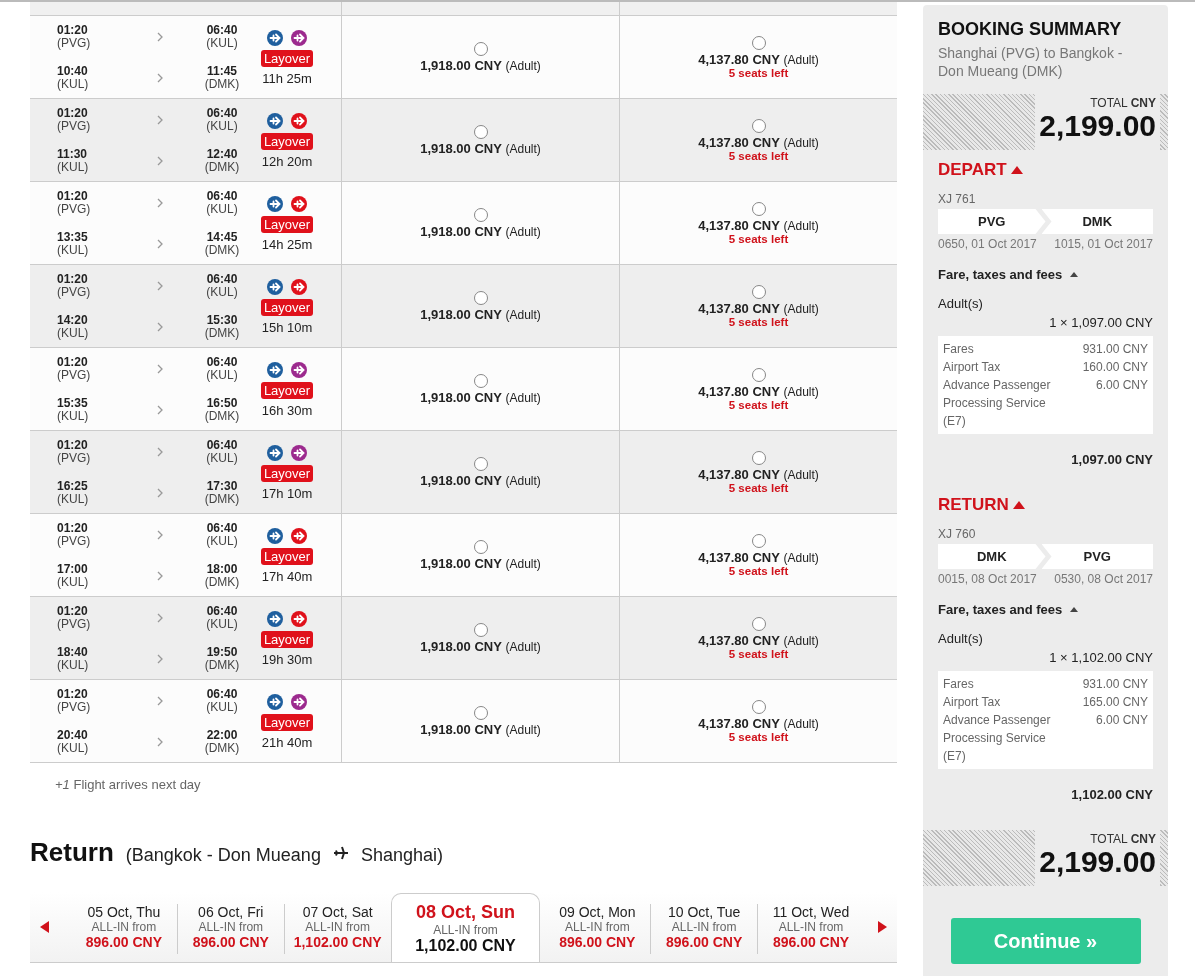 The height and width of the screenshot is (976, 1195). What do you see at coordinates (231, 929) in the screenshot?
I see `date-tab: 06 Oct, Fri ALL-IN from 896.00 CNY` at bounding box center [231, 929].